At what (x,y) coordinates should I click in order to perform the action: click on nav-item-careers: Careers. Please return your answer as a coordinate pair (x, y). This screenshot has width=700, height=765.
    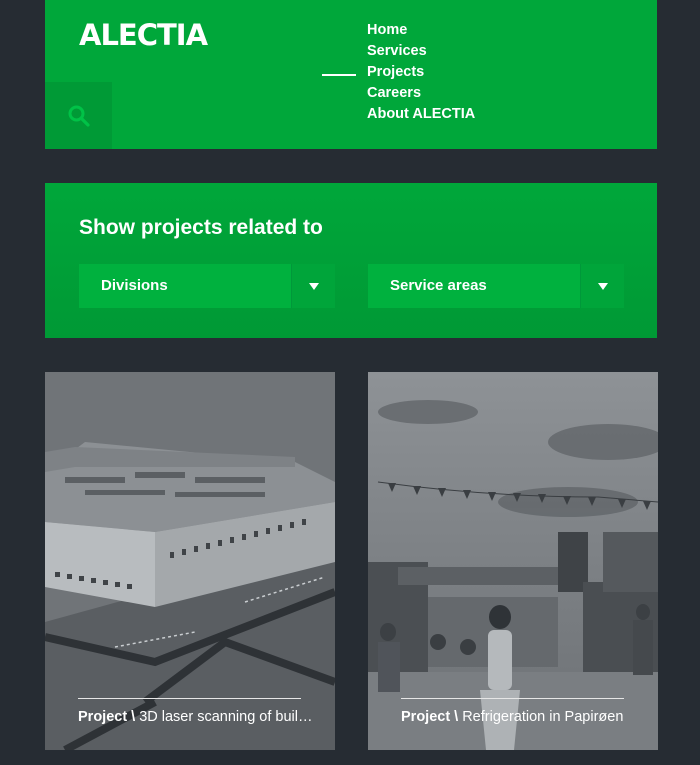
    Looking at the image, I should click on (421, 93).